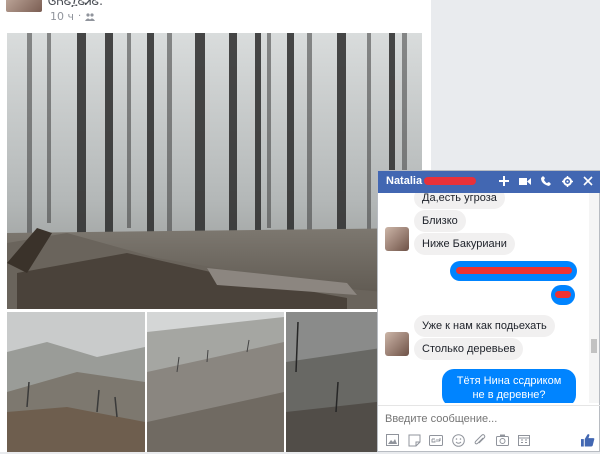 The image size is (600, 454). What do you see at coordinates (75, 4) in the screenshot?
I see `author-name: ᎶᏂᏋ፲ᏋᏗᏋ.` at bounding box center [75, 4].